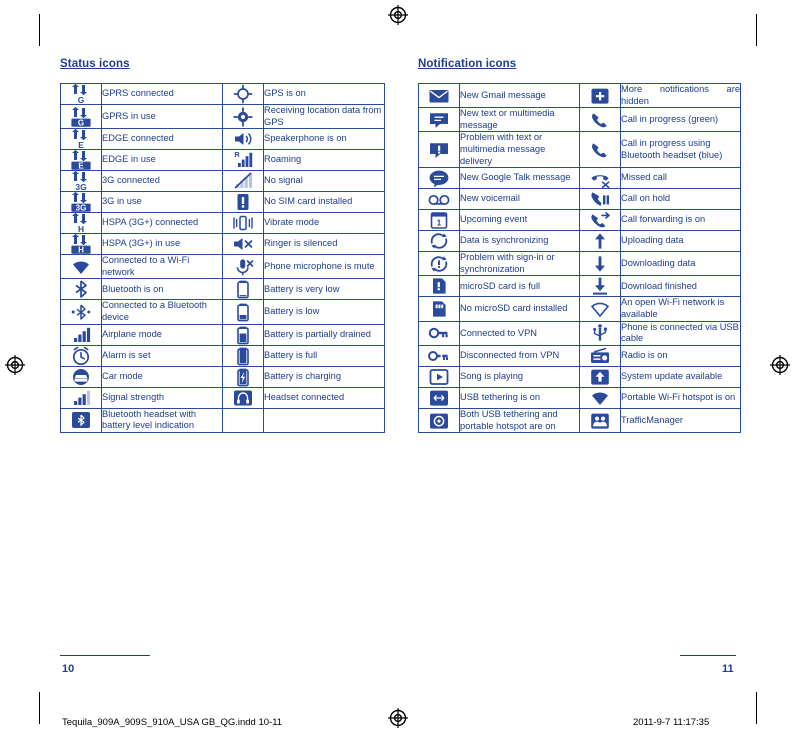  What do you see at coordinates (600, 241) in the screenshot?
I see `uploading-icon` at bounding box center [600, 241].